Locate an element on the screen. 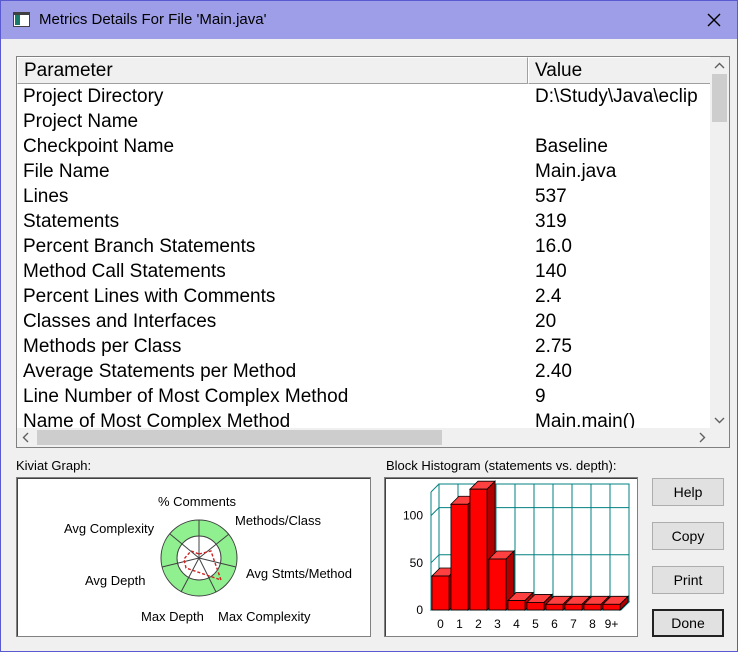  value-cell: 20 is located at coordinates (546, 321).